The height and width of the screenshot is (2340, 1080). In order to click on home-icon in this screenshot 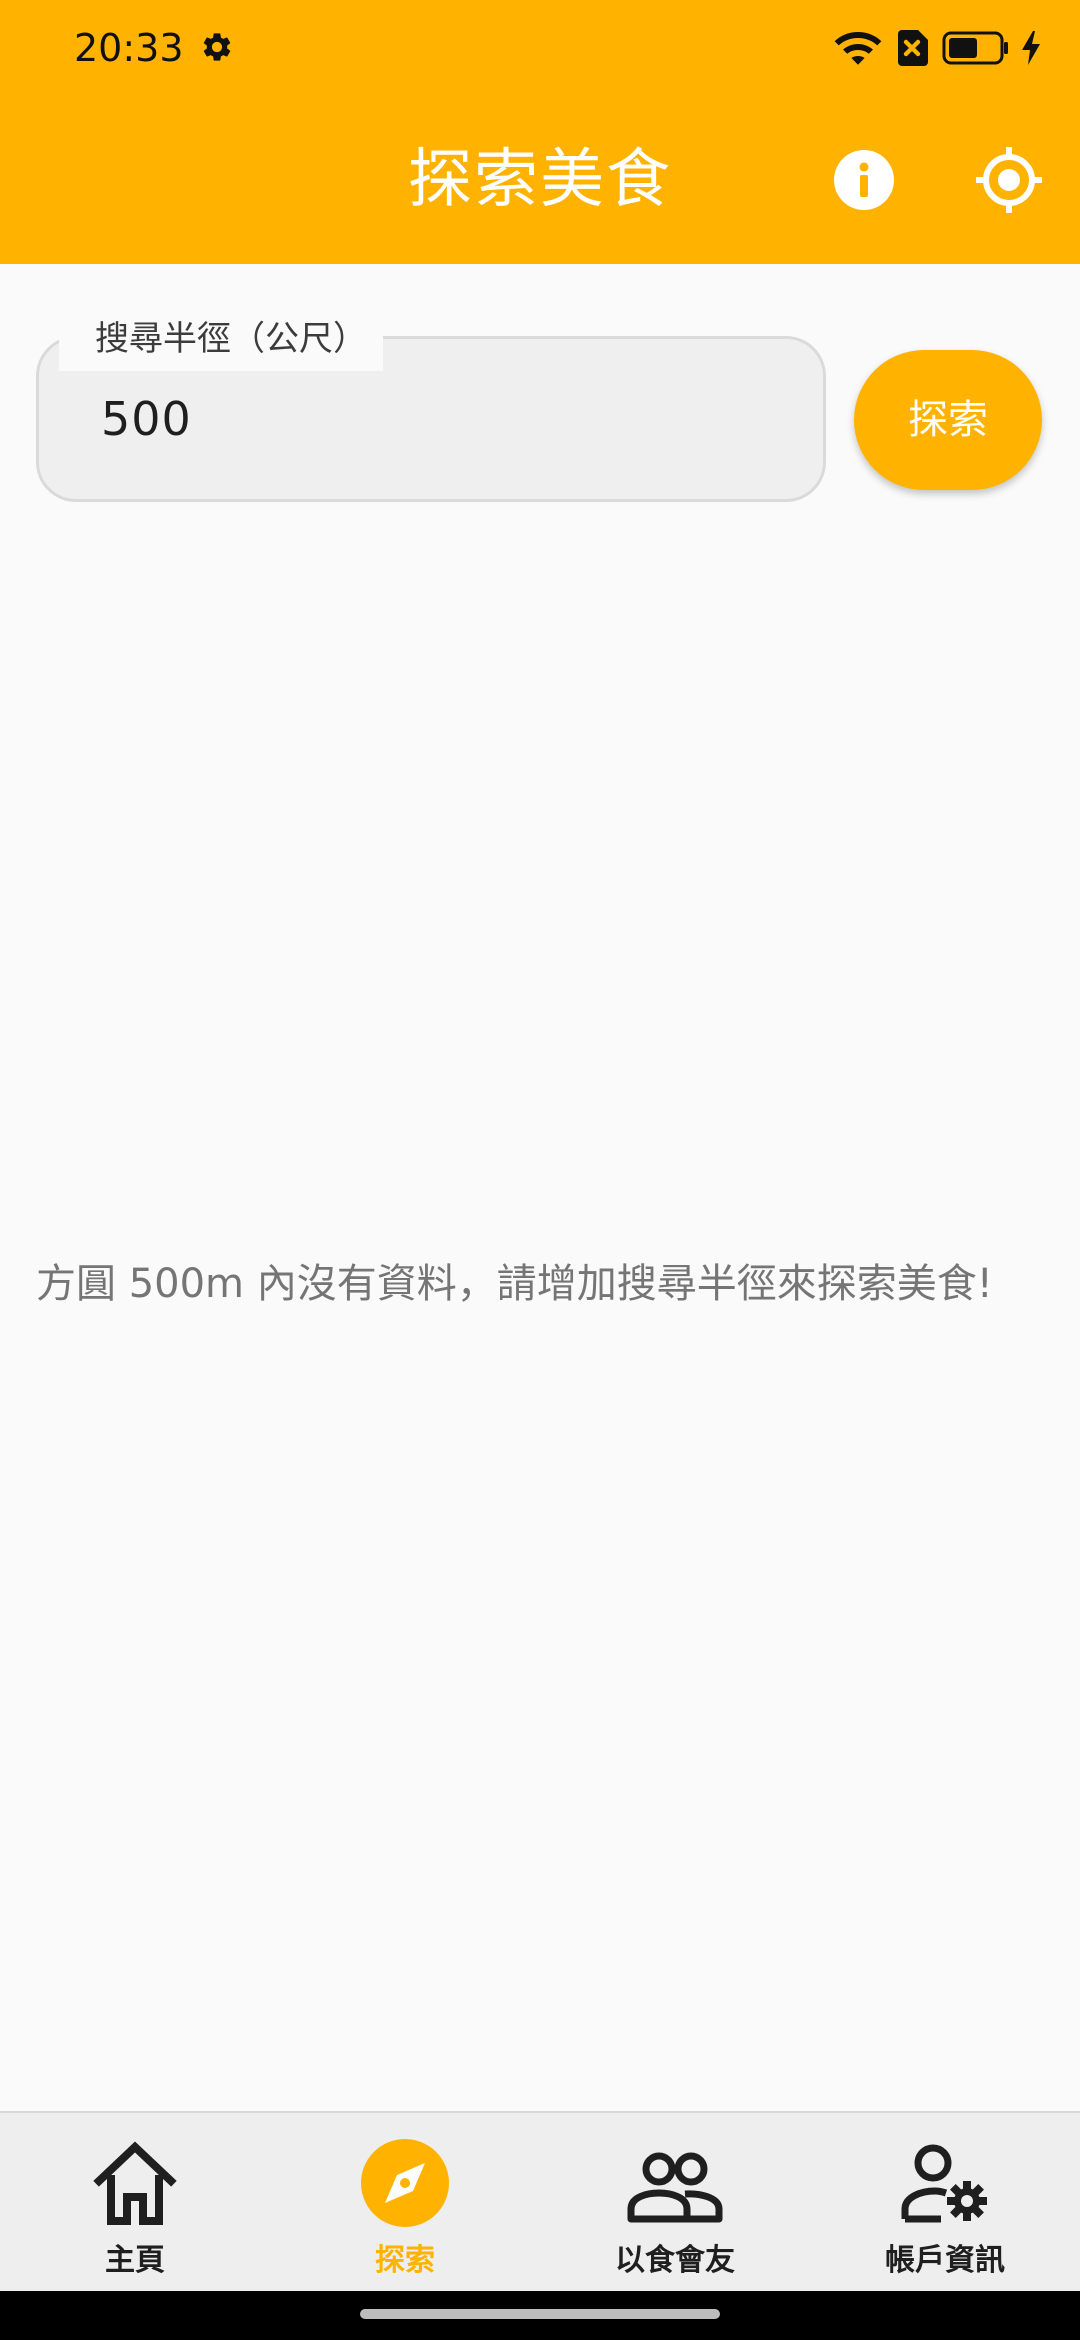, I will do `click(135, 2183)`.